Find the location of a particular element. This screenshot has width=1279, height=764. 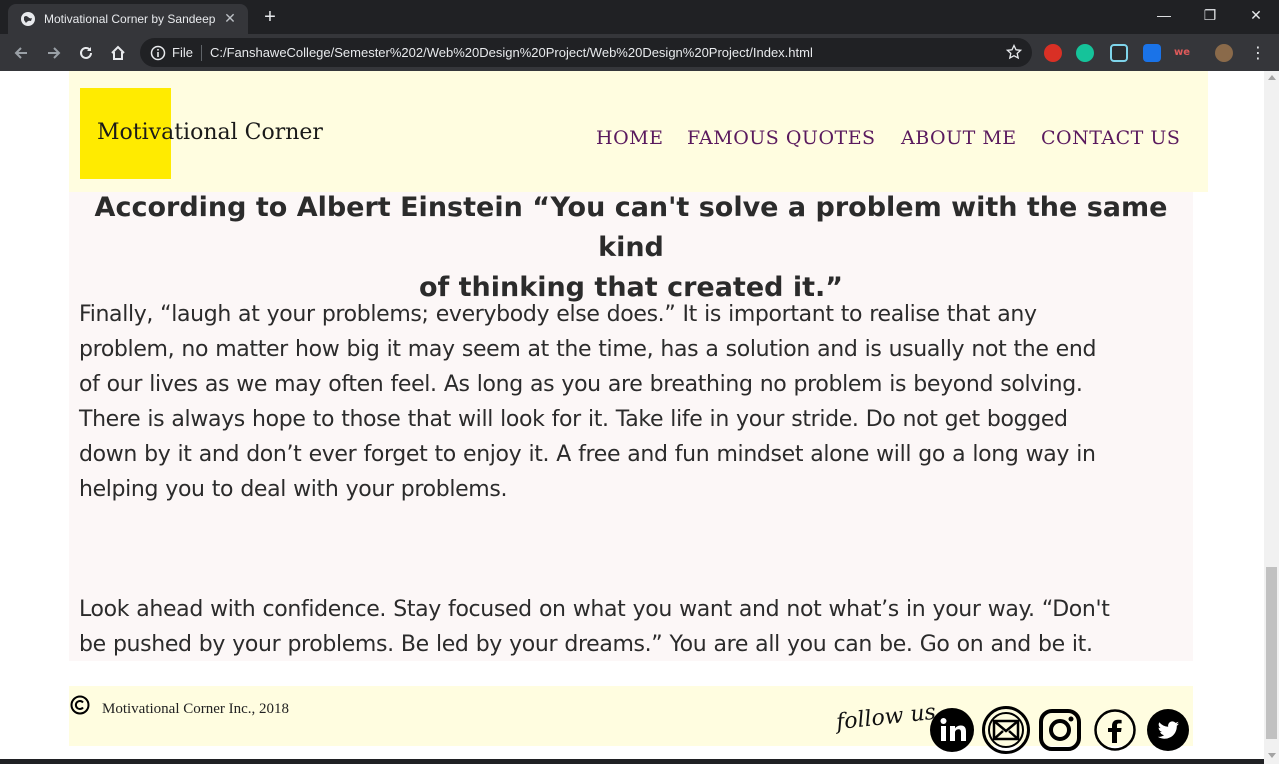

extension-we-icon: we is located at coordinates (1182, 53).